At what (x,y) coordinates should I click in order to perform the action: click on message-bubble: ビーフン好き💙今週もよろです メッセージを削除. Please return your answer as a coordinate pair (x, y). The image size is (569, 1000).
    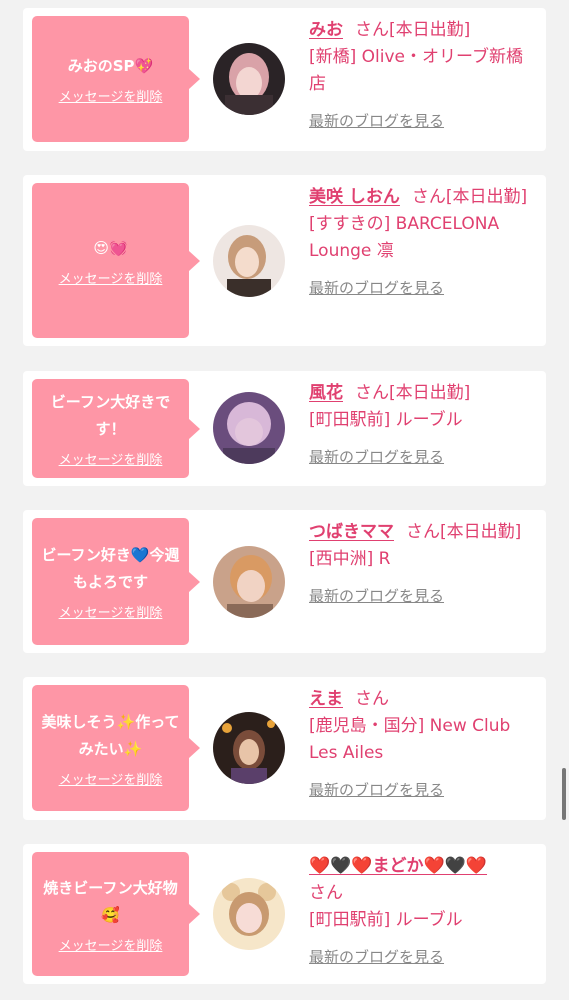
    Looking at the image, I should click on (116, 581).